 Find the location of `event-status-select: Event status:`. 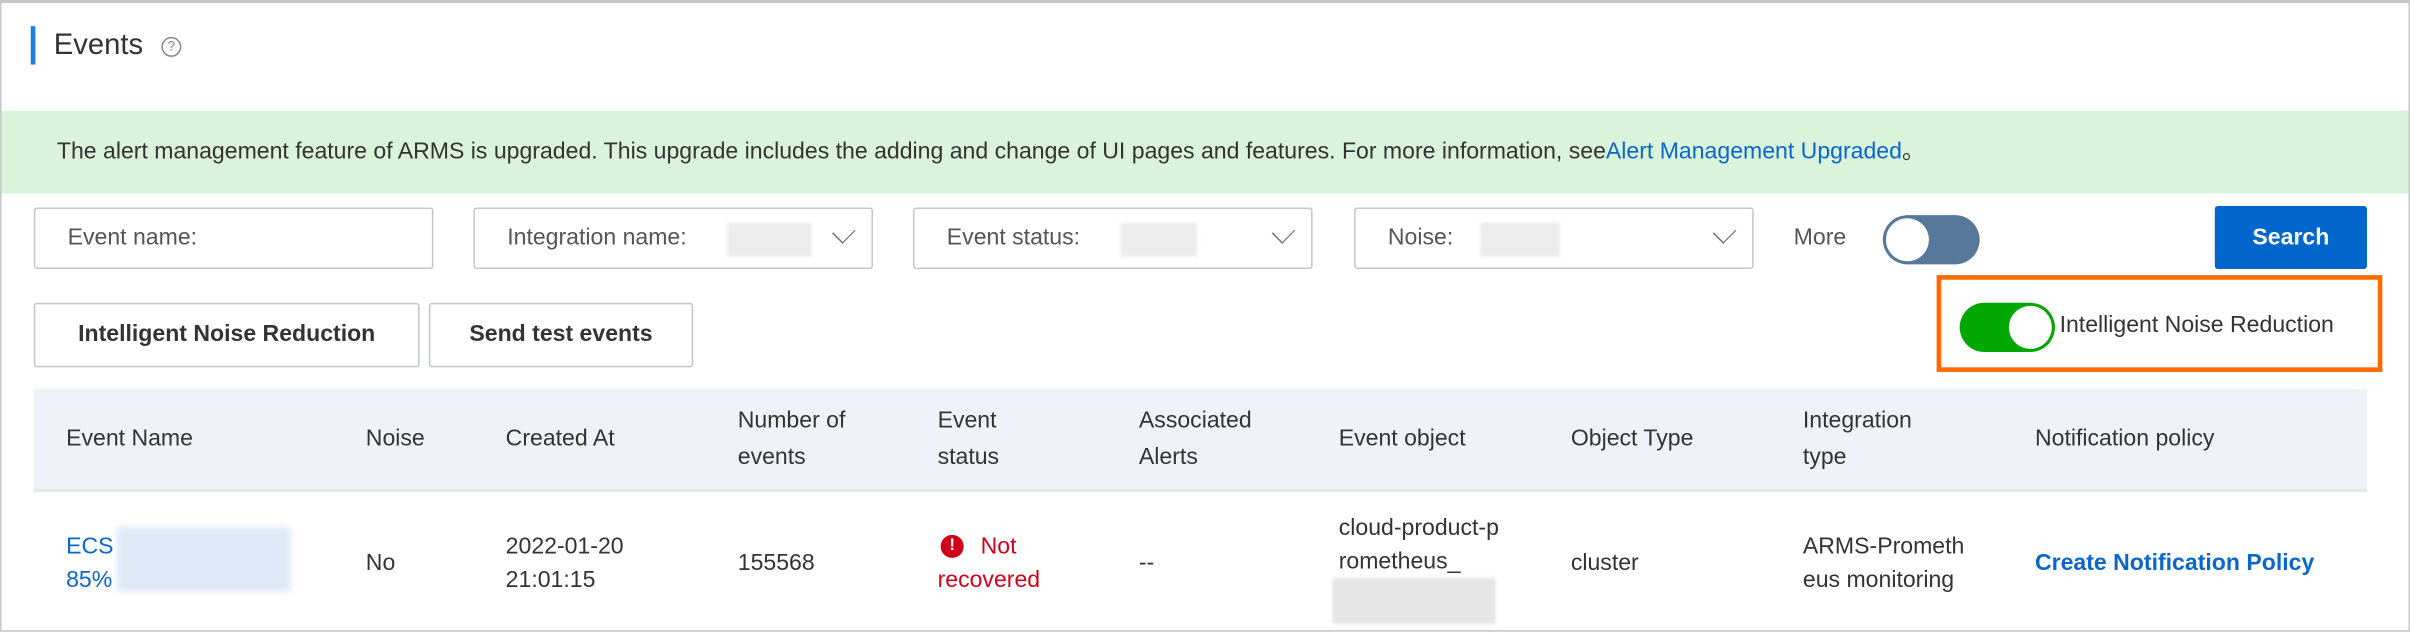

event-status-select: Event status: is located at coordinates (1112, 238).